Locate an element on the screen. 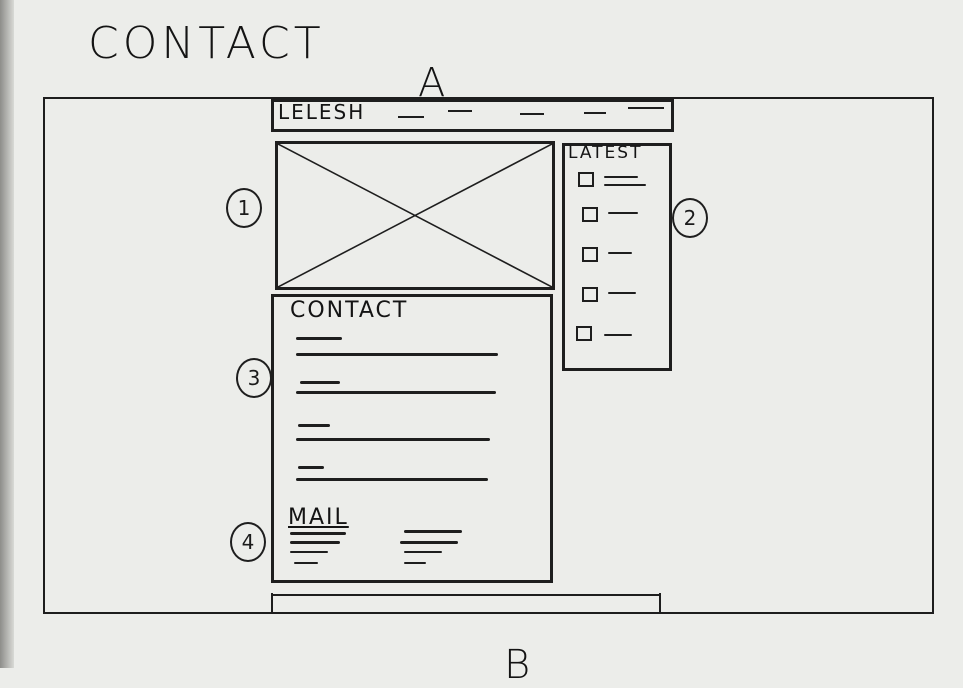 The image size is (963, 688). image-placeholder-icon is located at coordinates (415, 215).